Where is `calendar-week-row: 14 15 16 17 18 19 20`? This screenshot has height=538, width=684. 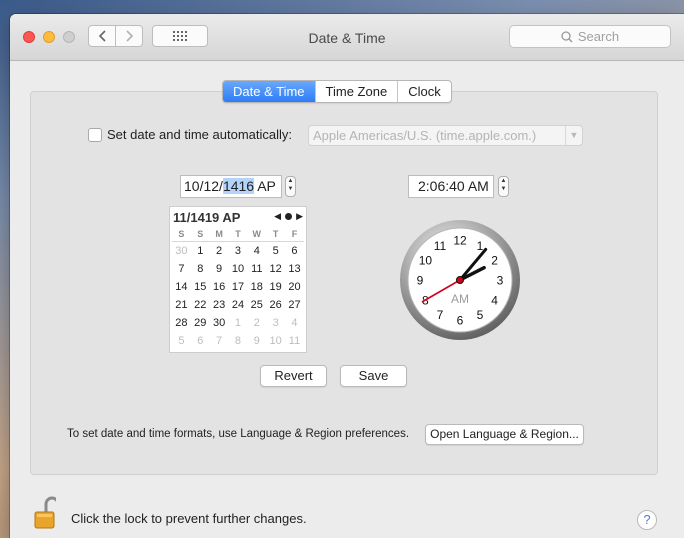 calendar-week-row: 14 15 16 17 18 19 20 is located at coordinates (238, 287).